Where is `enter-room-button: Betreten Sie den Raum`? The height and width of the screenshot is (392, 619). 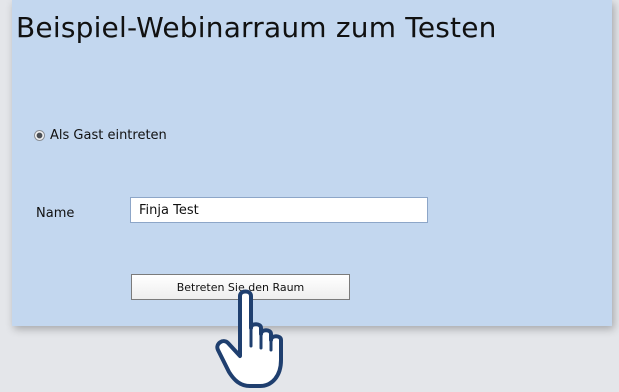
enter-room-button: Betreten Sie den Raum is located at coordinates (240, 287).